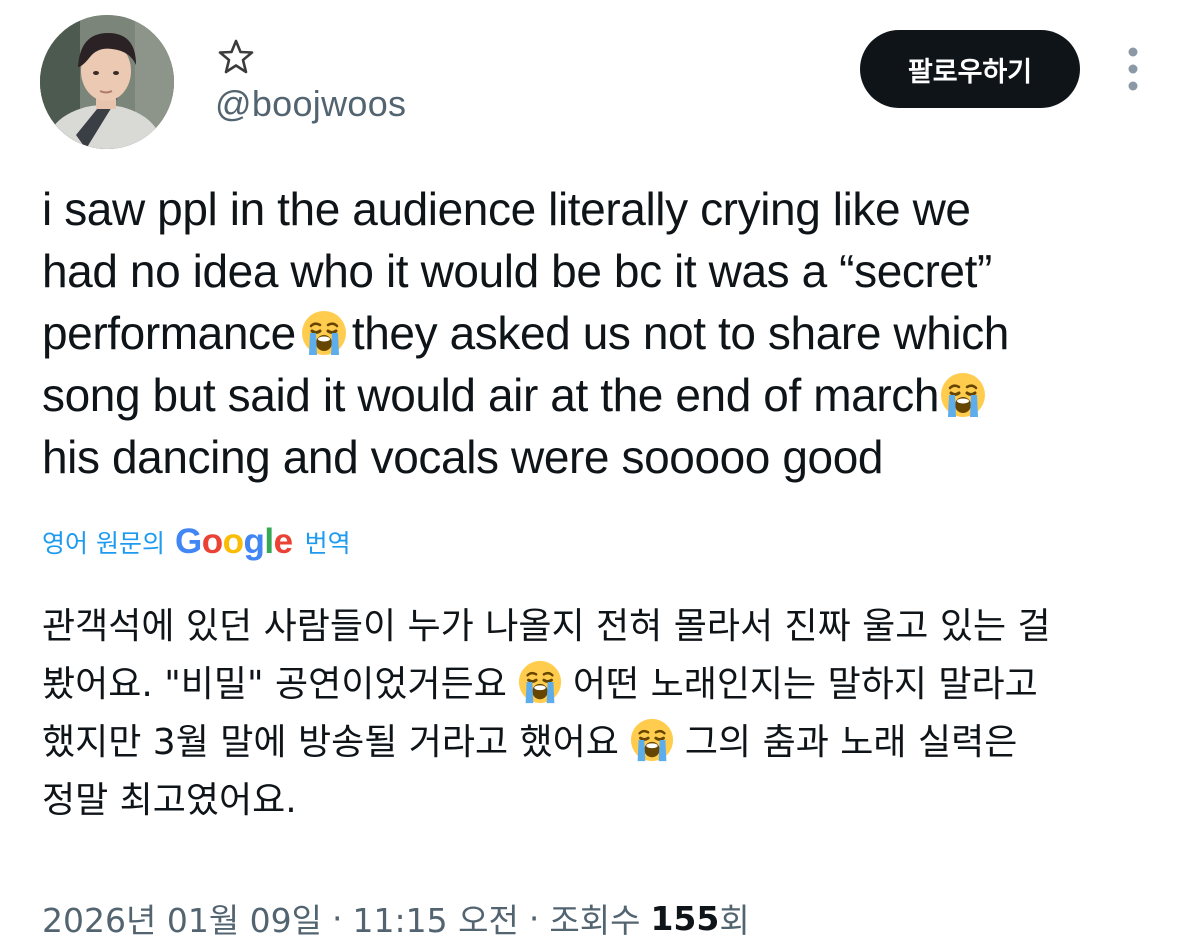  I want to click on translated-line-text: 어떤 노래인지는 말하지 말라고, so click(805, 684).